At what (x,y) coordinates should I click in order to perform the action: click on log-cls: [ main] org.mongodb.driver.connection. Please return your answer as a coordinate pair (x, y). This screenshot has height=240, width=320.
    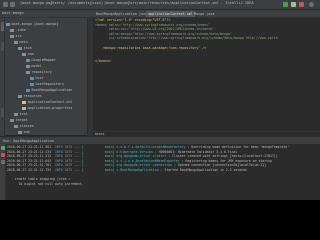
    Looking at the image, I should click on (128, 165).